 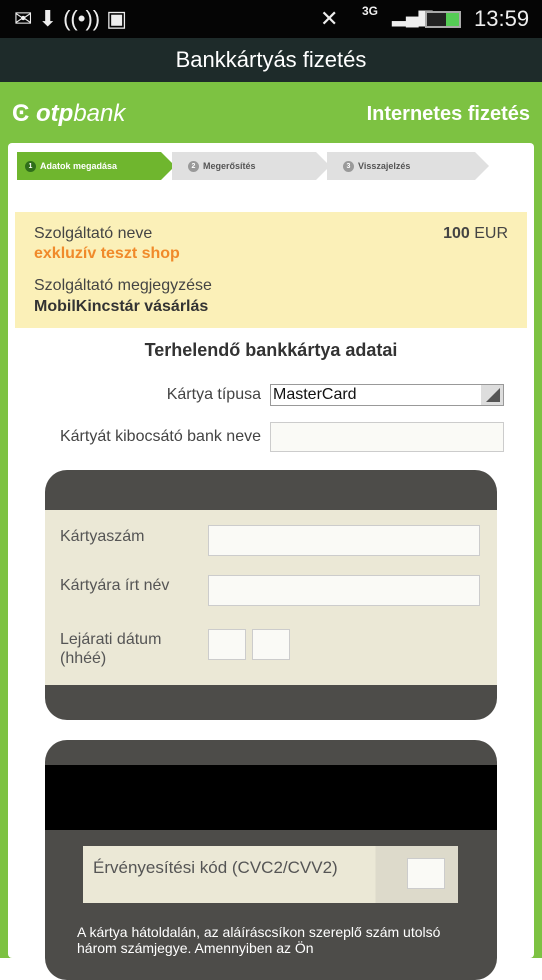 What do you see at coordinates (448, 114) in the screenshot?
I see `section-title: Internetes fizetés` at bounding box center [448, 114].